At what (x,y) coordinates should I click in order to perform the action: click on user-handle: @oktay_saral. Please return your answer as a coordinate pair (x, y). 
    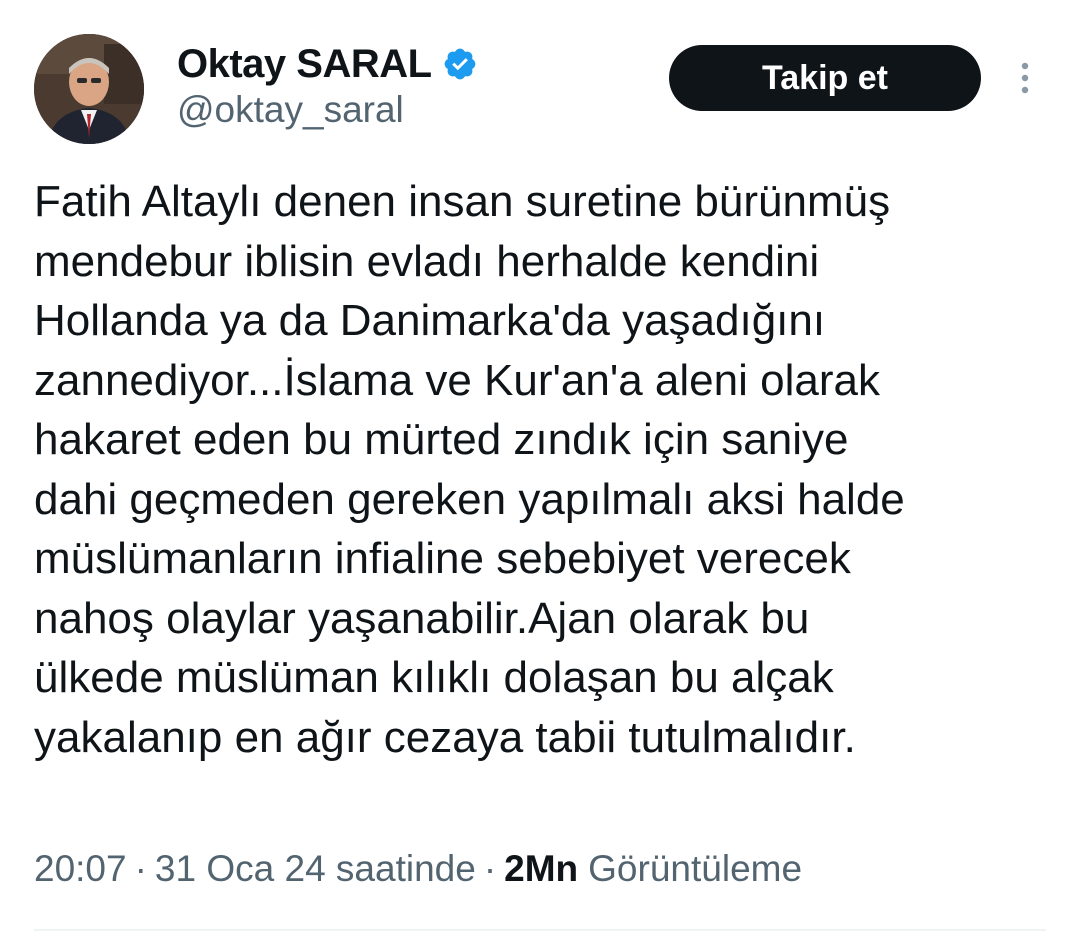
    Looking at the image, I should click on (290, 110).